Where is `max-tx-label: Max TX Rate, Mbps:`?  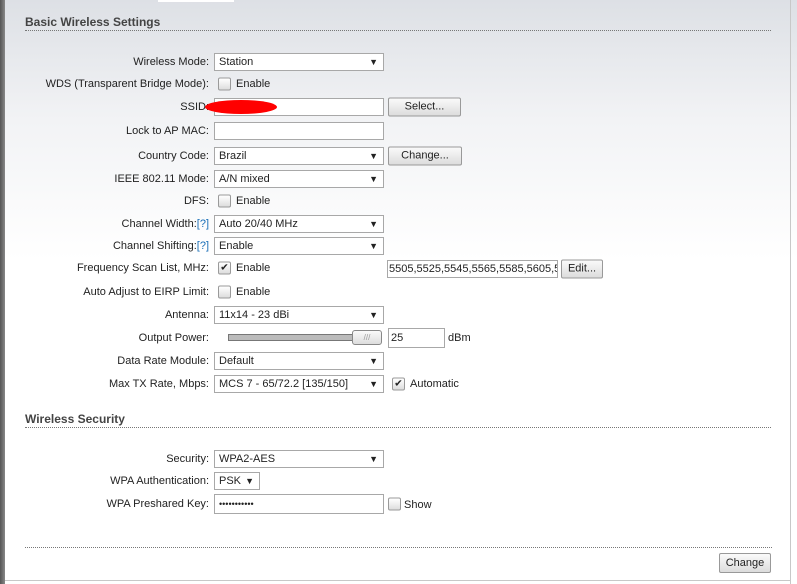 max-tx-label: Max TX Rate, Mbps: is located at coordinates (158, 384).